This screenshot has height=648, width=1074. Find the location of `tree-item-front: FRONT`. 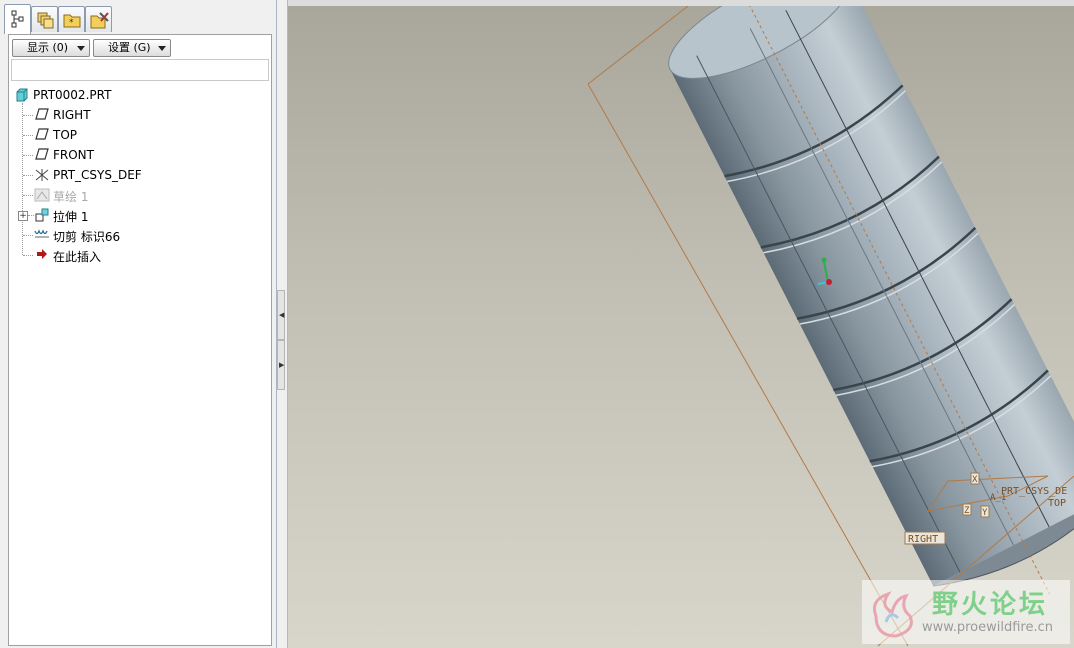

tree-item-front: FRONT is located at coordinates (140, 155).